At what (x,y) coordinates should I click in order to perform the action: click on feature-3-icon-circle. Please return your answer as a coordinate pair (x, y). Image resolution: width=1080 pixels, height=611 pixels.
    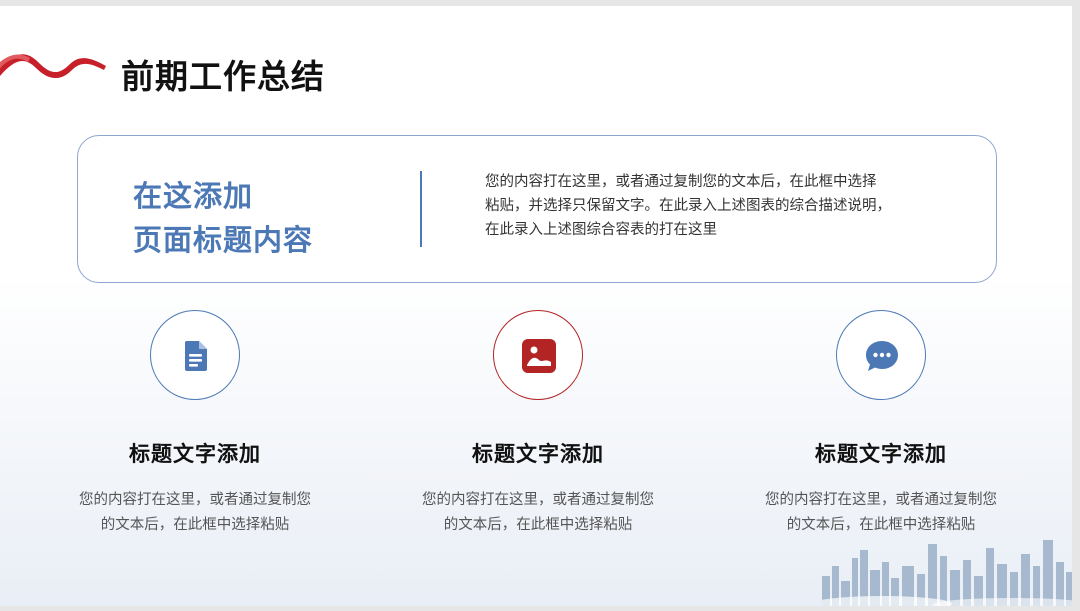
    Looking at the image, I should click on (881, 355).